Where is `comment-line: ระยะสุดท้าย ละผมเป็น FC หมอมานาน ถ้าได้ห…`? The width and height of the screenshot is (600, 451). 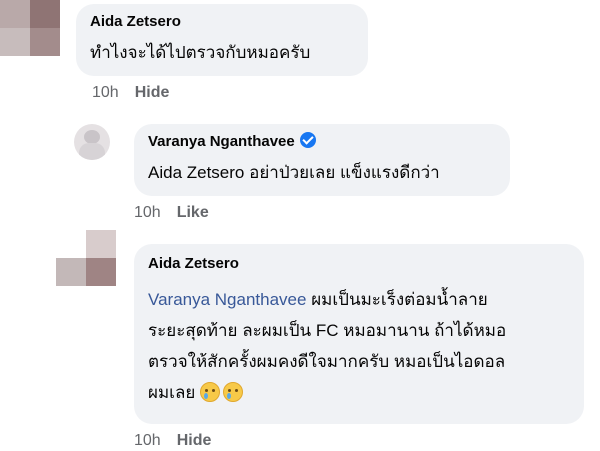
comment-line: ระยะสุดท้าย ละผมเป็น FC หมอมานาน ถ้าได้ห… is located at coordinates (327, 330).